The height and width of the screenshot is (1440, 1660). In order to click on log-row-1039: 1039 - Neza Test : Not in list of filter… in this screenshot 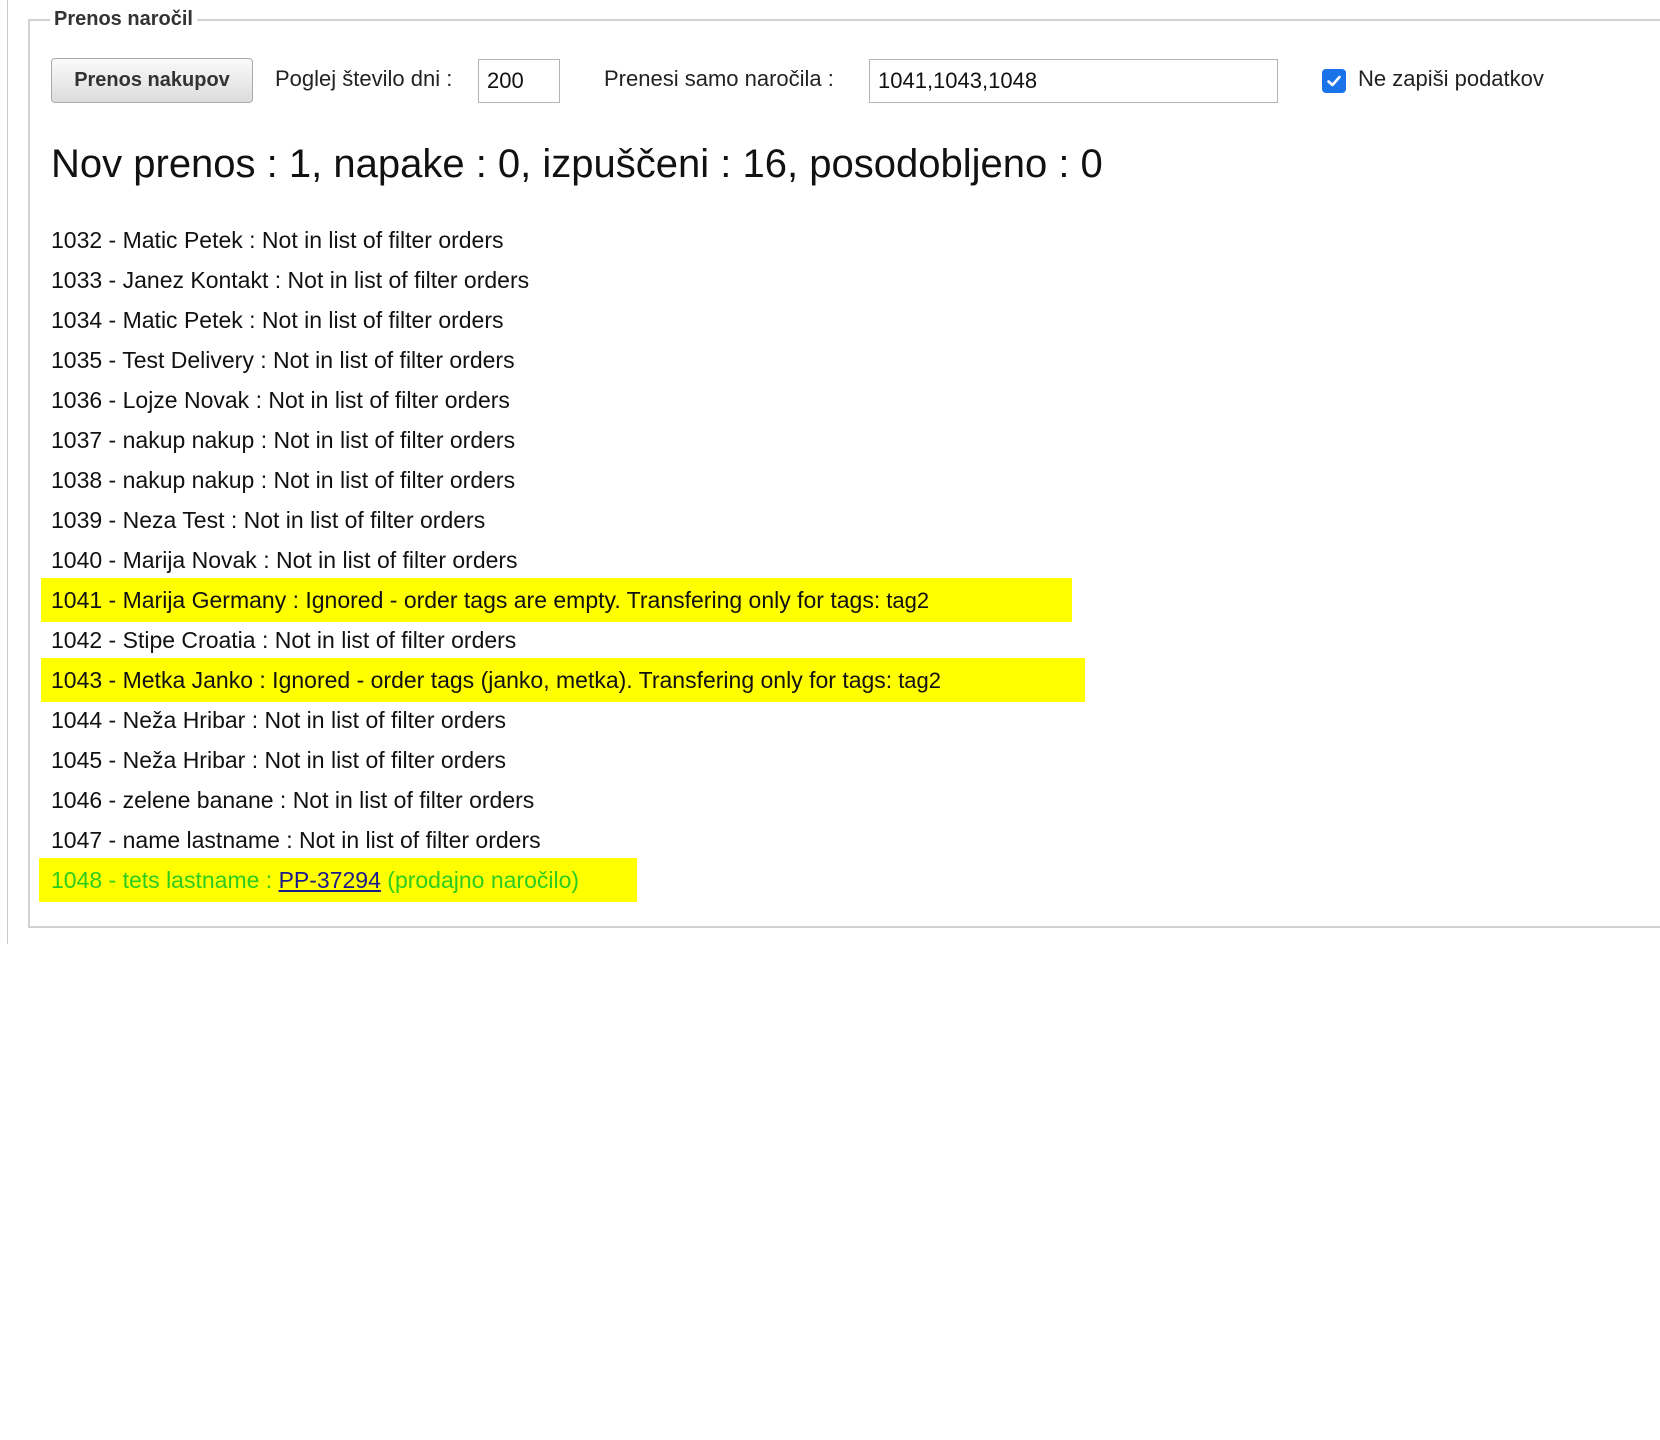, I will do `click(268, 520)`.